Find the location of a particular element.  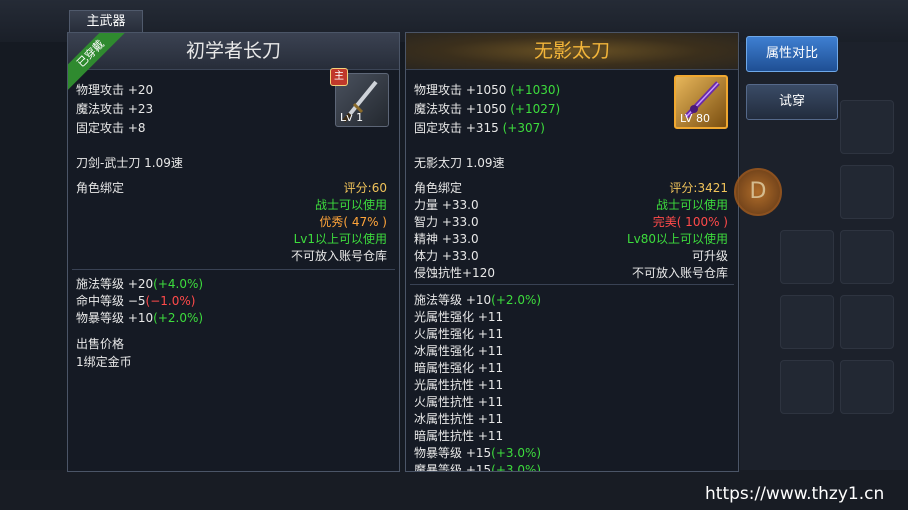

upgradable-note: 可升级 is located at coordinates (709, 256).